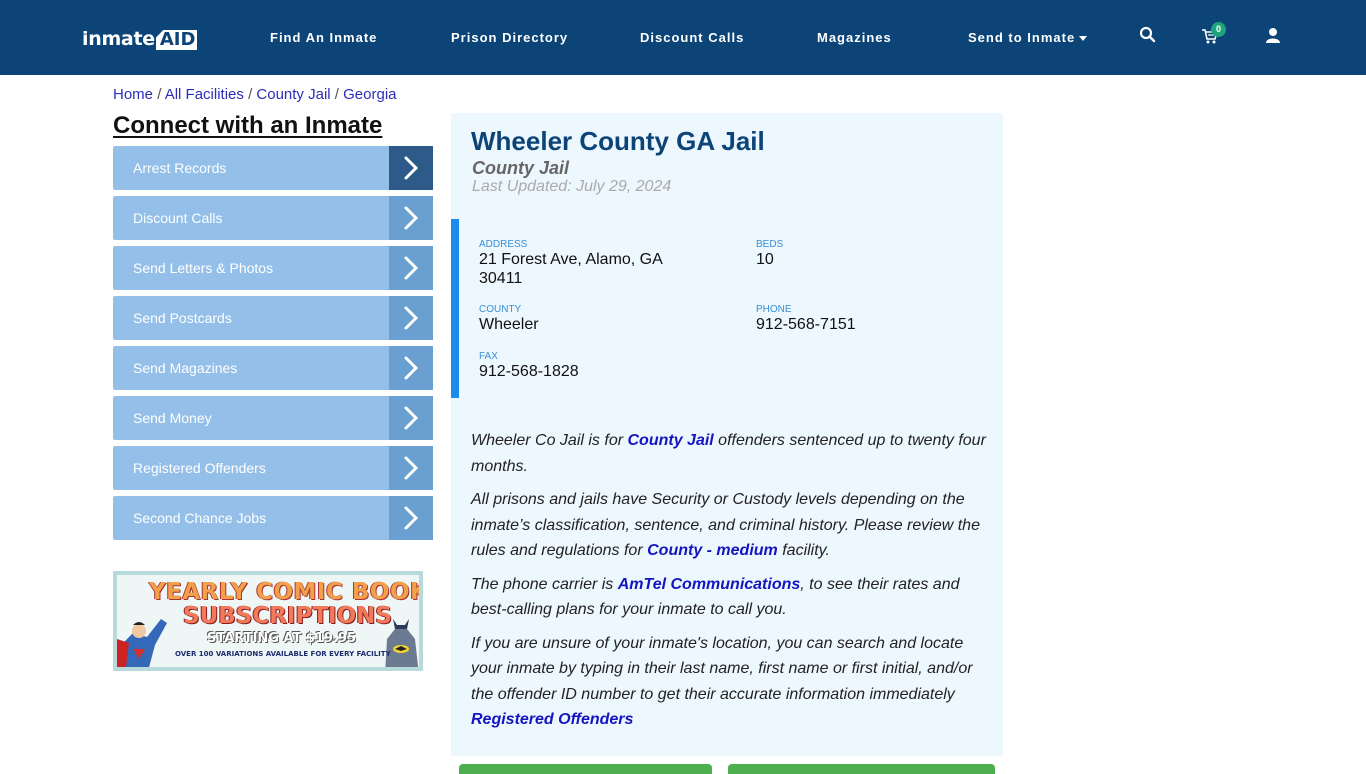 The image size is (1366, 774). I want to click on beds-value: 10, so click(765, 259).